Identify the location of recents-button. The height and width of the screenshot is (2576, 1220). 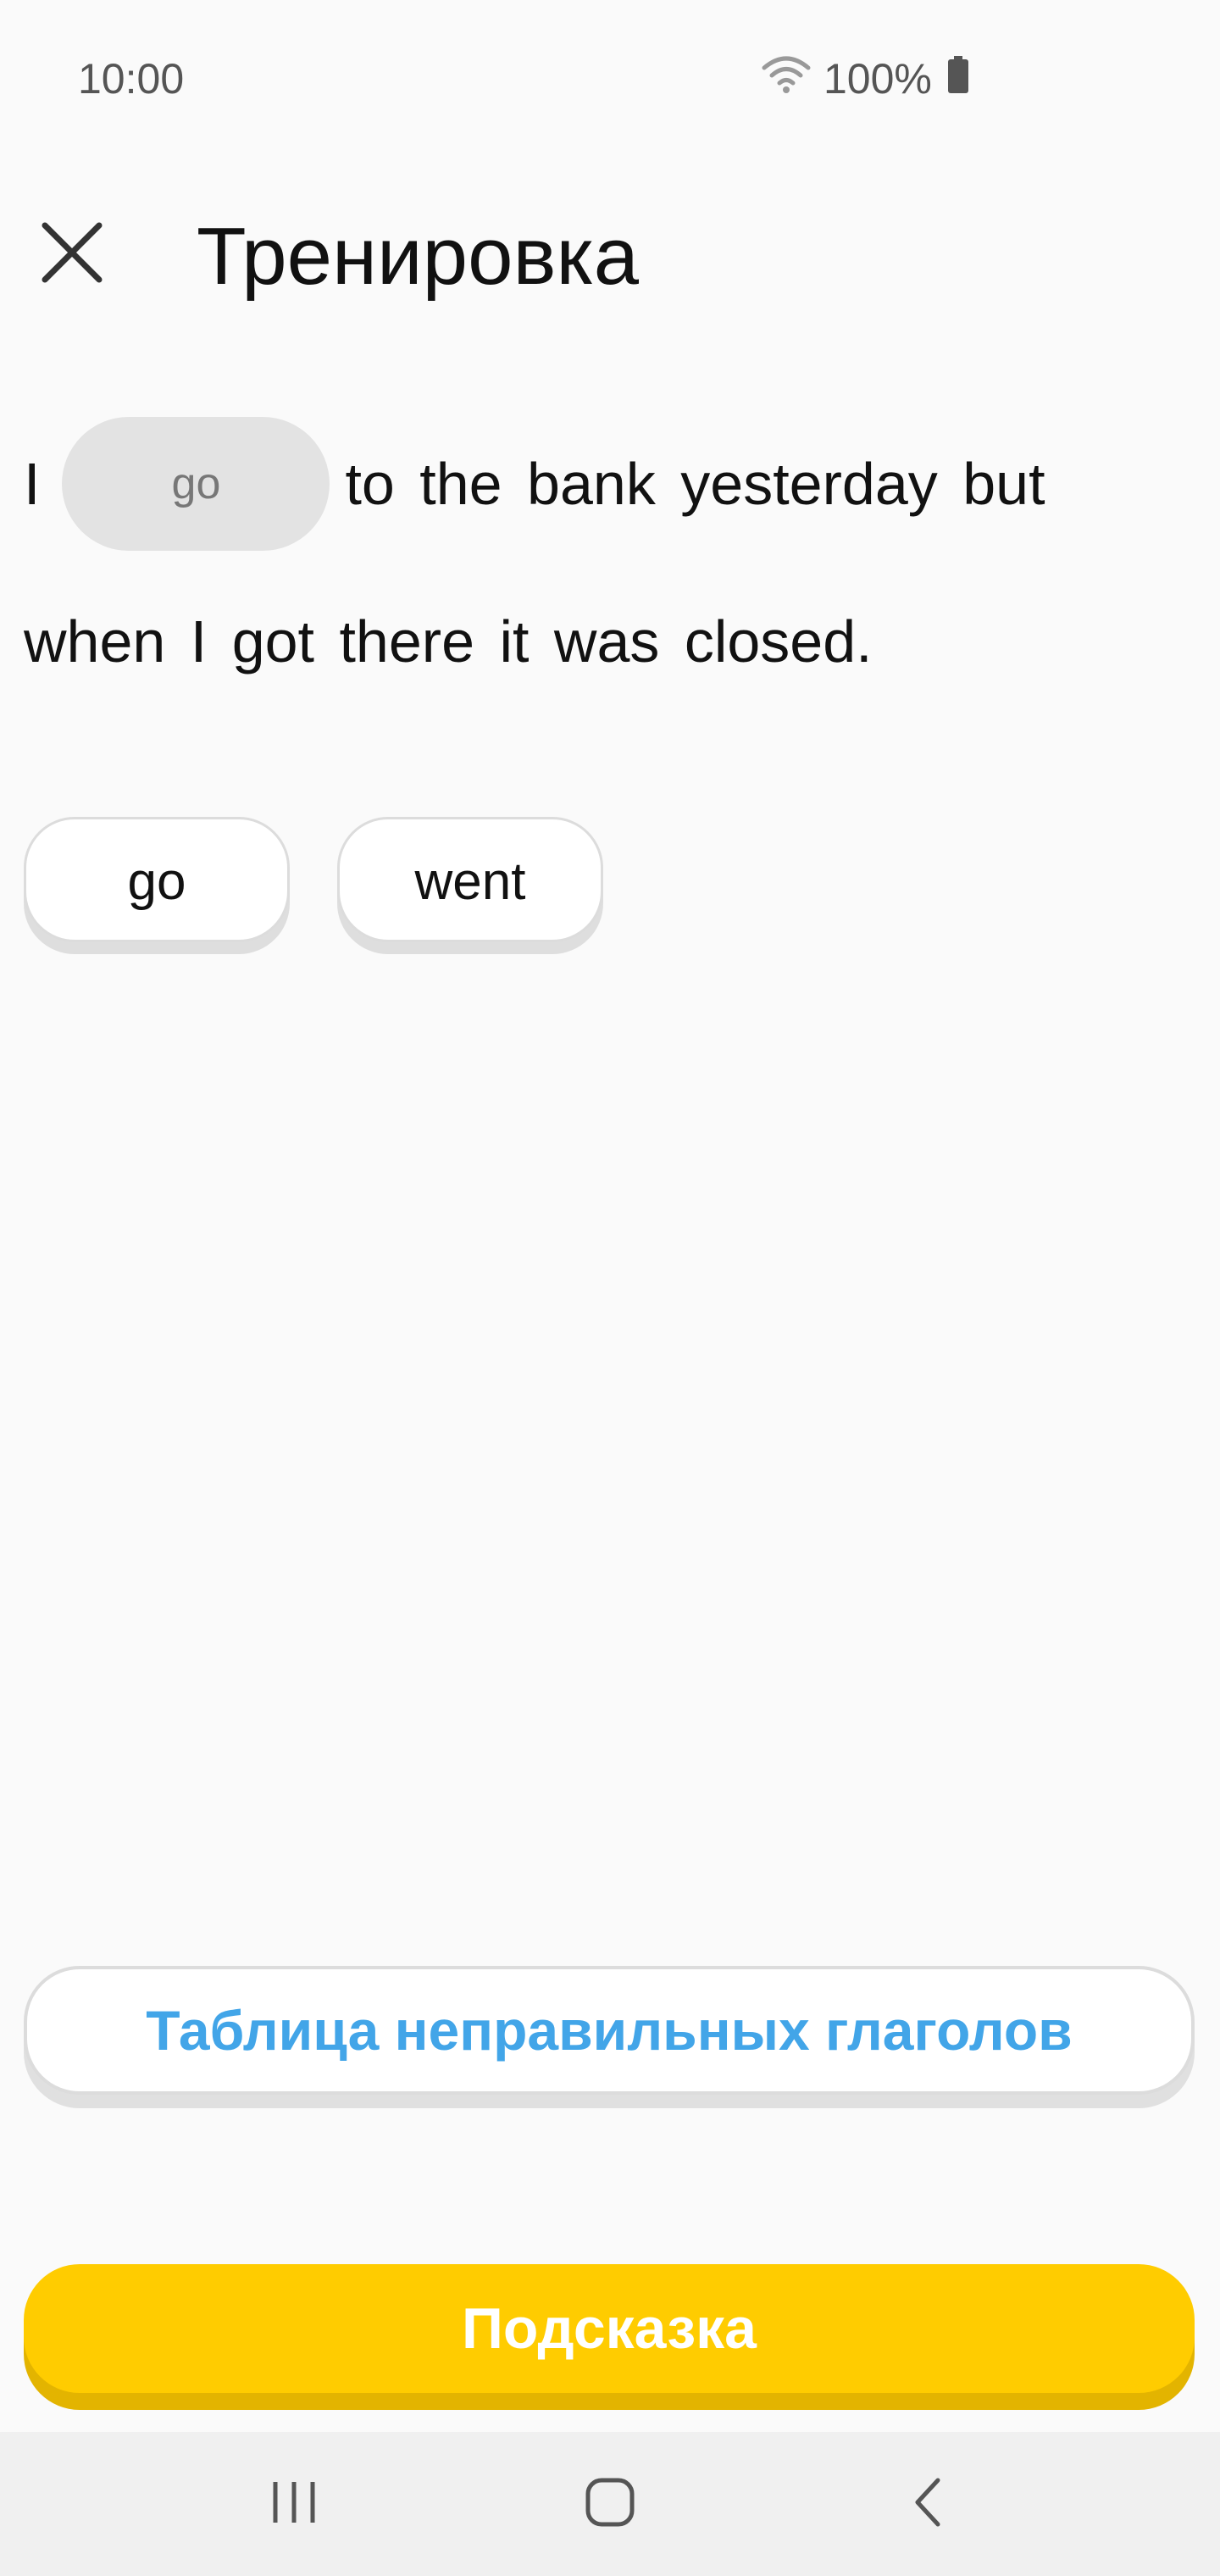
(294, 2504).